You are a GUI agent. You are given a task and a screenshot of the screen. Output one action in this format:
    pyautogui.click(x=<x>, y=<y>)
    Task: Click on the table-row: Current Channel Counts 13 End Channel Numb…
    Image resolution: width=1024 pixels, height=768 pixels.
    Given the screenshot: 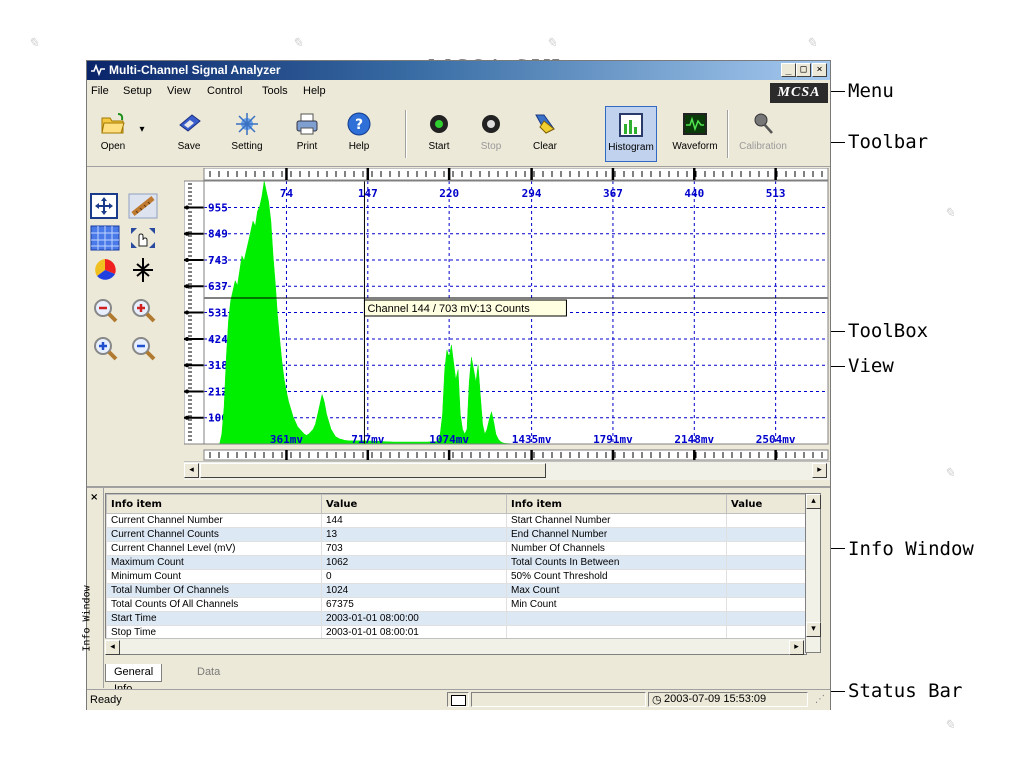 What is the action you would take?
    pyautogui.click(x=456, y=534)
    